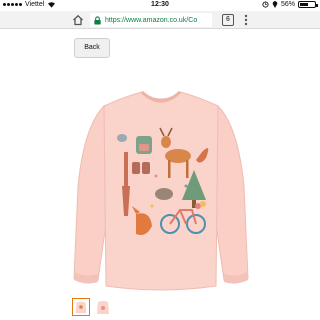 The width and height of the screenshot is (320, 320). What do you see at coordinates (228, 20) in the screenshot?
I see `tab-switcher-button: 6` at bounding box center [228, 20].